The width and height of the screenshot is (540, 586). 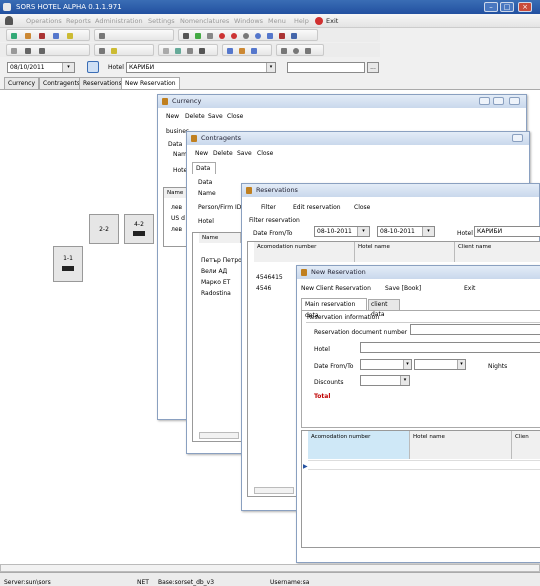 I want to click on refresh-button, so click(x=93, y=67).